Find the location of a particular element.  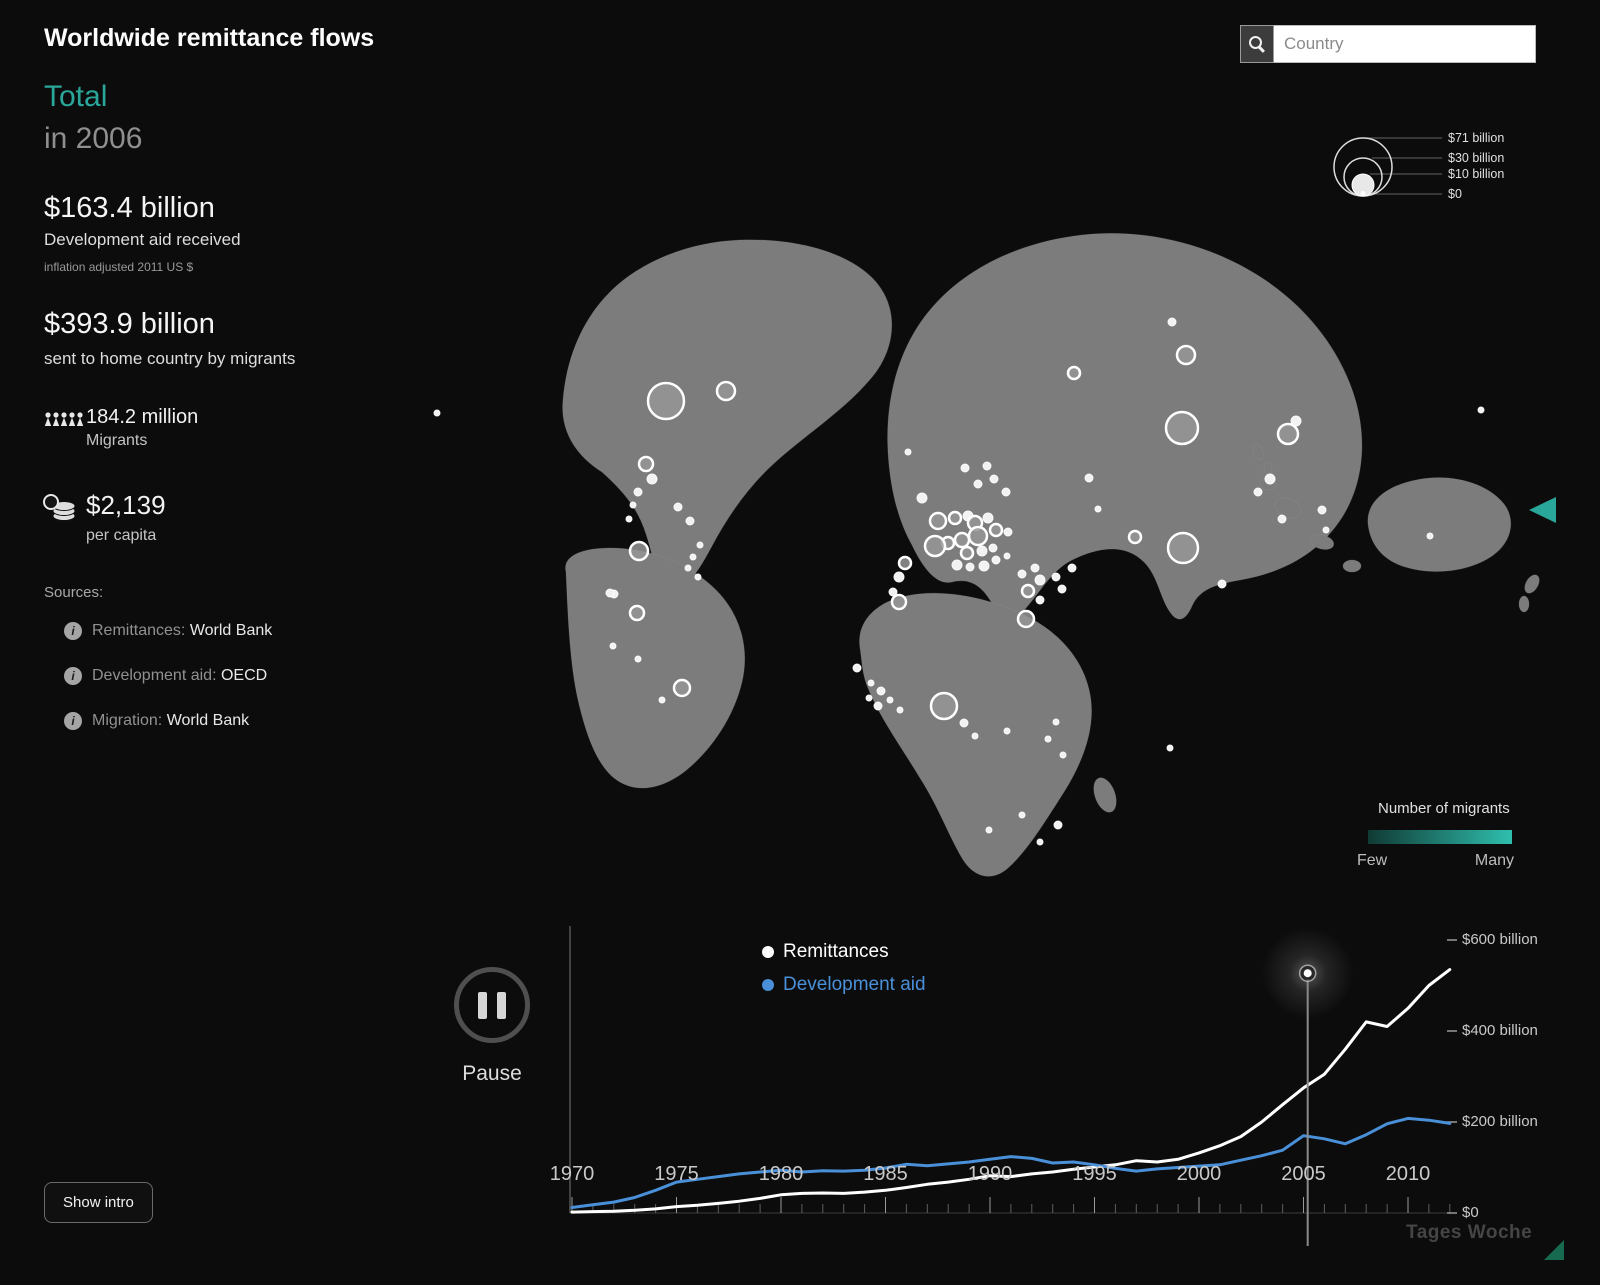

x-axis-label: 1990 is located at coordinates (990, 1174).